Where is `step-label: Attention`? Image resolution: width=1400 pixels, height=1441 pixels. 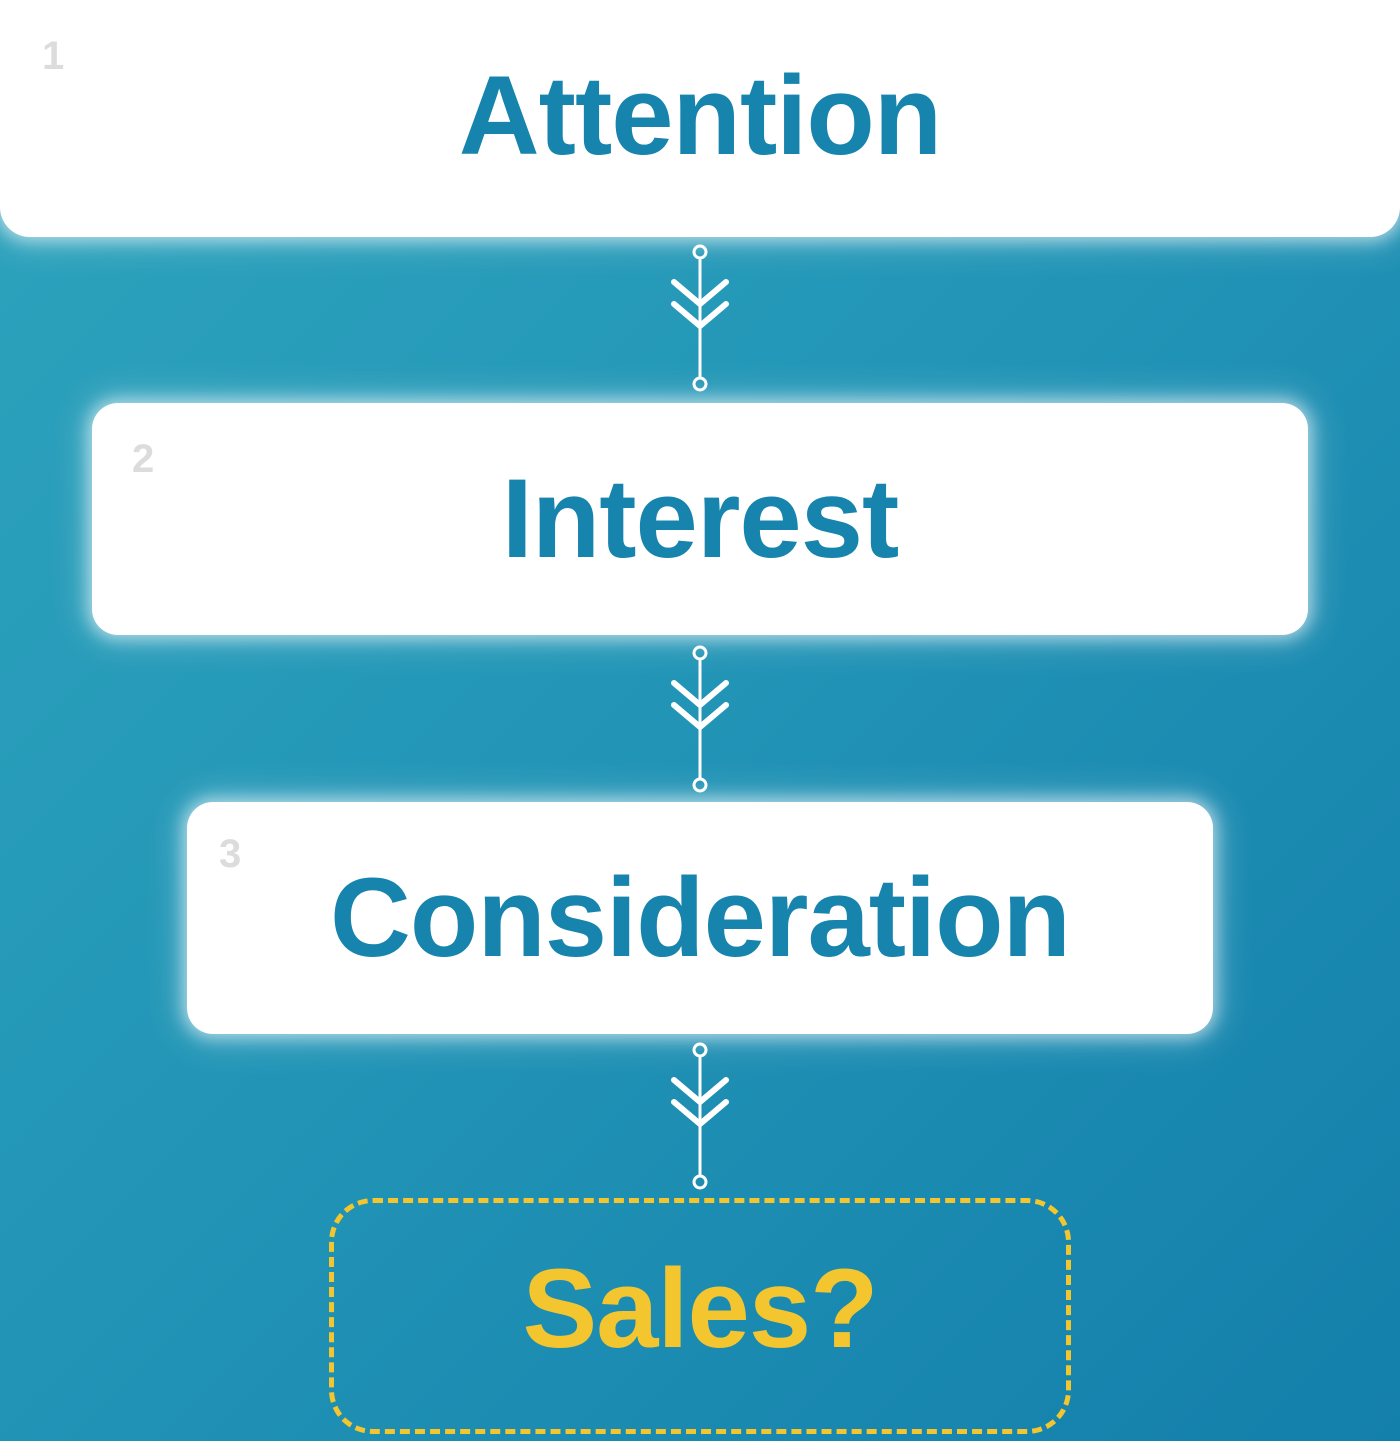
step-label: Attention is located at coordinates (700, 115).